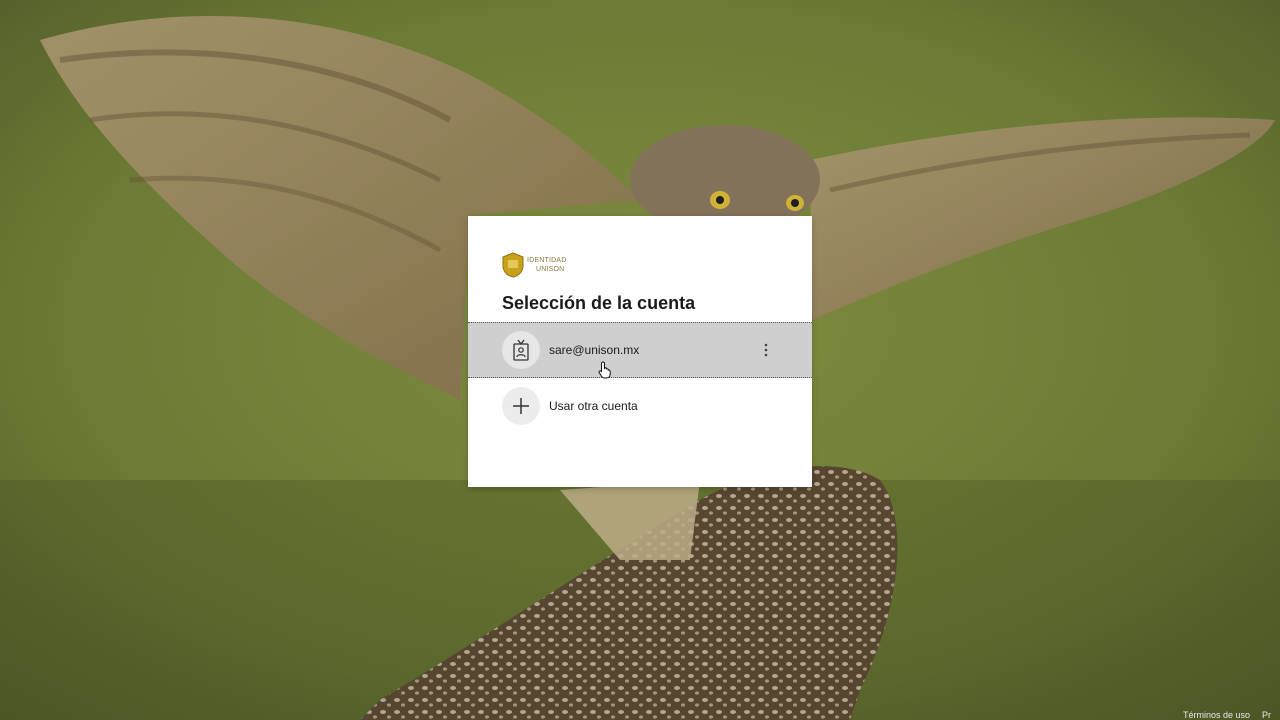 This screenshot has width=1280, height=720. What do you see at coordinates (599, 303) in the screenshot?
I see `dialog-title: Selección de la cuenta` at bounding box center [599, 303].